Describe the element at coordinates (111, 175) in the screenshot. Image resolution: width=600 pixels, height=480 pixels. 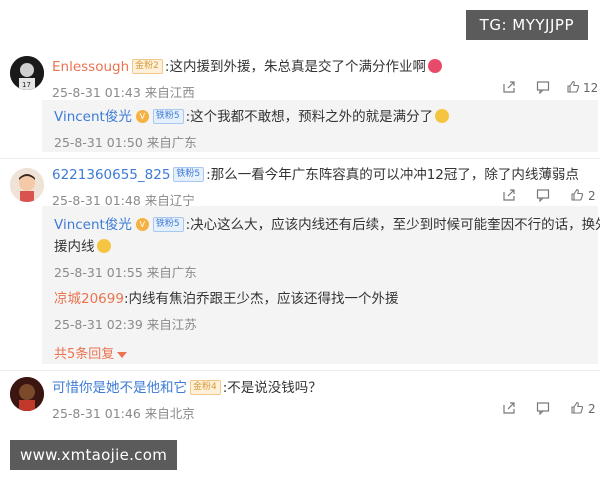
I see `comment-username: 6221360655_825` at that location.